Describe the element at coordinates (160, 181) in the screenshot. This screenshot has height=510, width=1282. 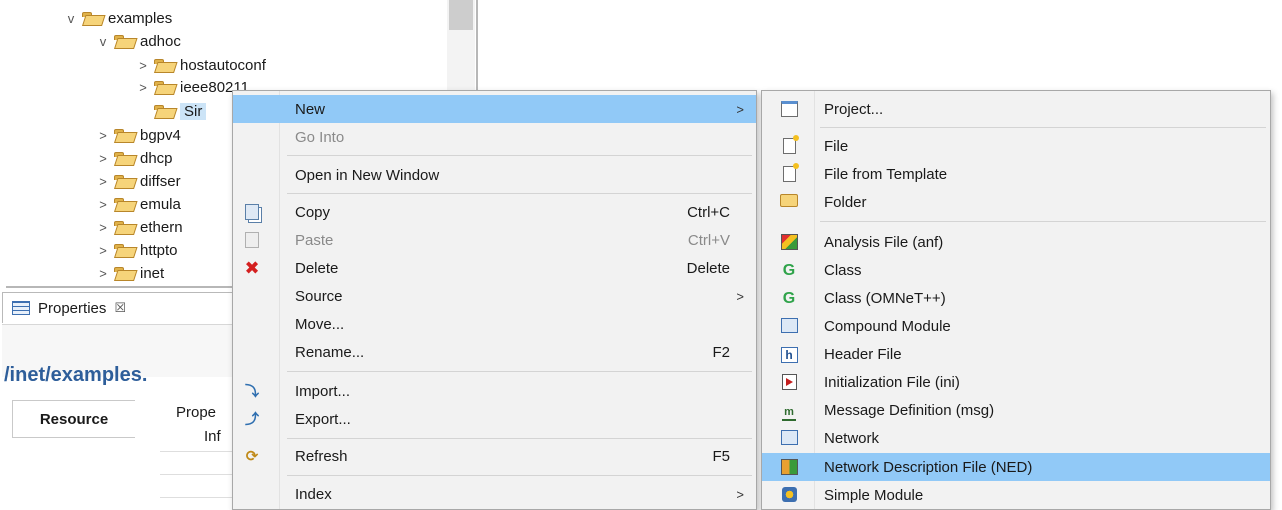
I see `tree-item-label: diffser` at that location.